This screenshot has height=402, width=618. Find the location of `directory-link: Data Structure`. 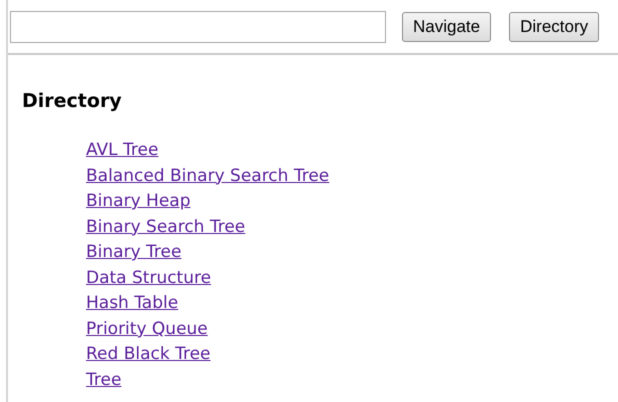

directory-link: Data Structure is located at coordinates (149, 278).